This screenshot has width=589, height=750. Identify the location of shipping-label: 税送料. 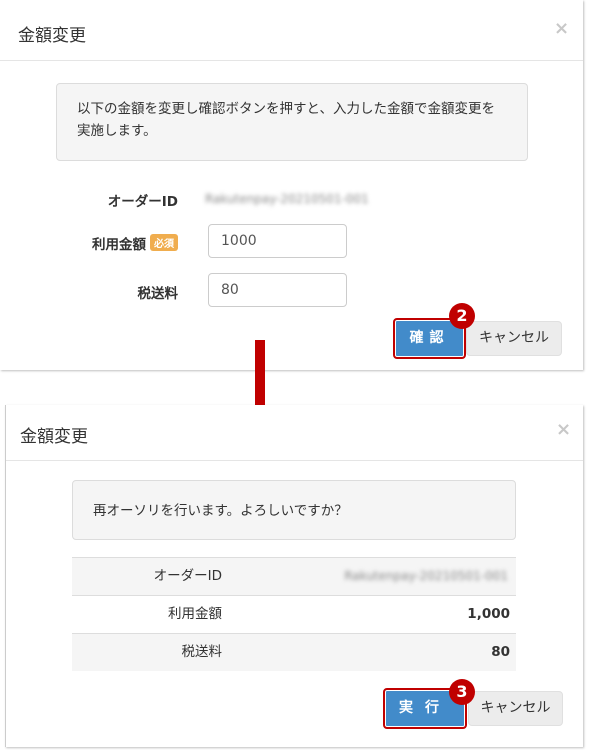
(158, 294).